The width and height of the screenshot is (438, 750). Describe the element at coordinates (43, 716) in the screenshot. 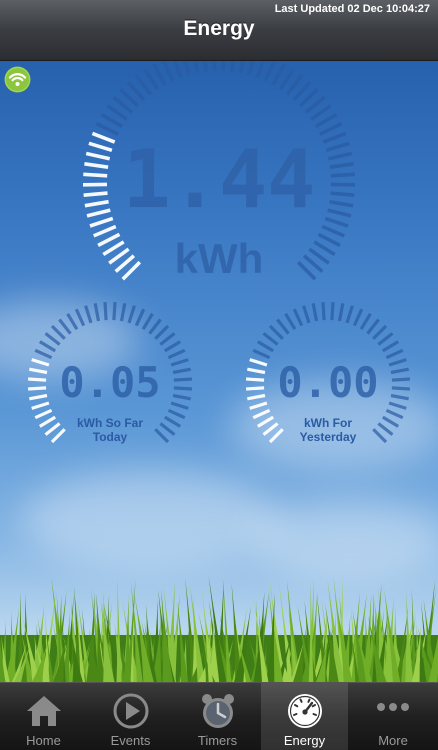

I see `tab-home: Home` at that location.